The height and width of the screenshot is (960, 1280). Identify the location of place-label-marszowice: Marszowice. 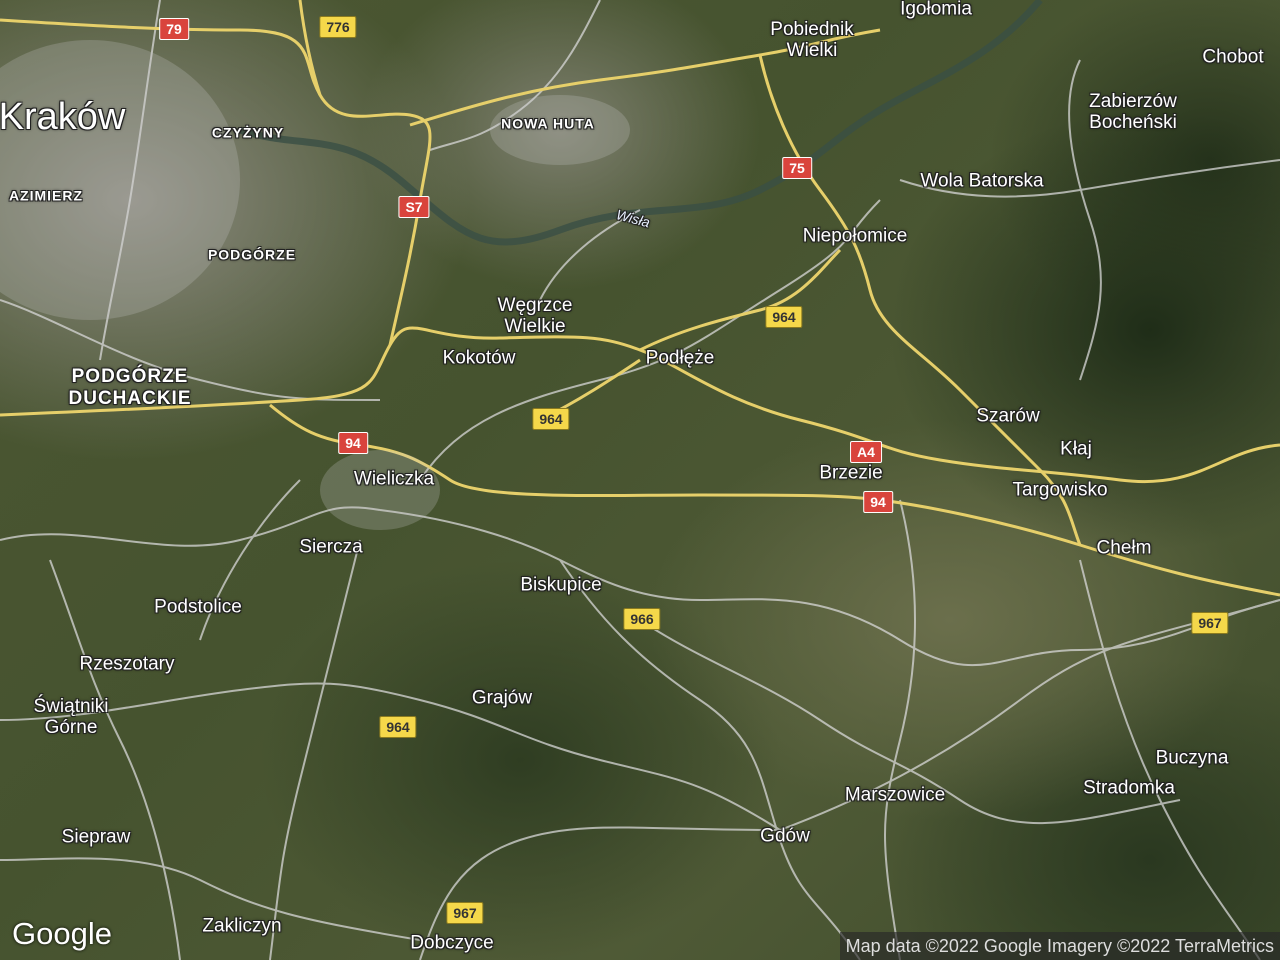
(895, 795).